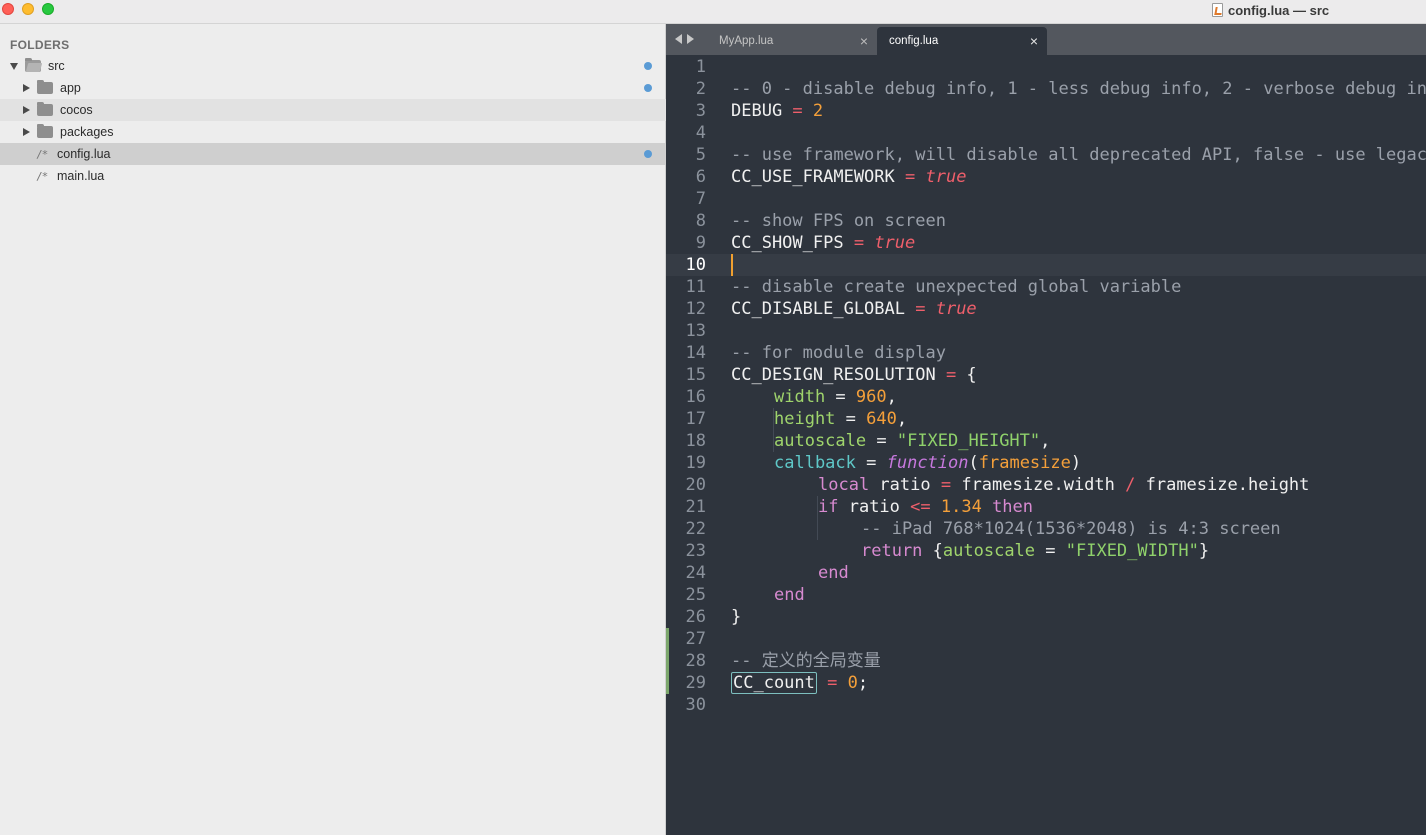  I want to click on tree-item-src: src, so click(333, 66).